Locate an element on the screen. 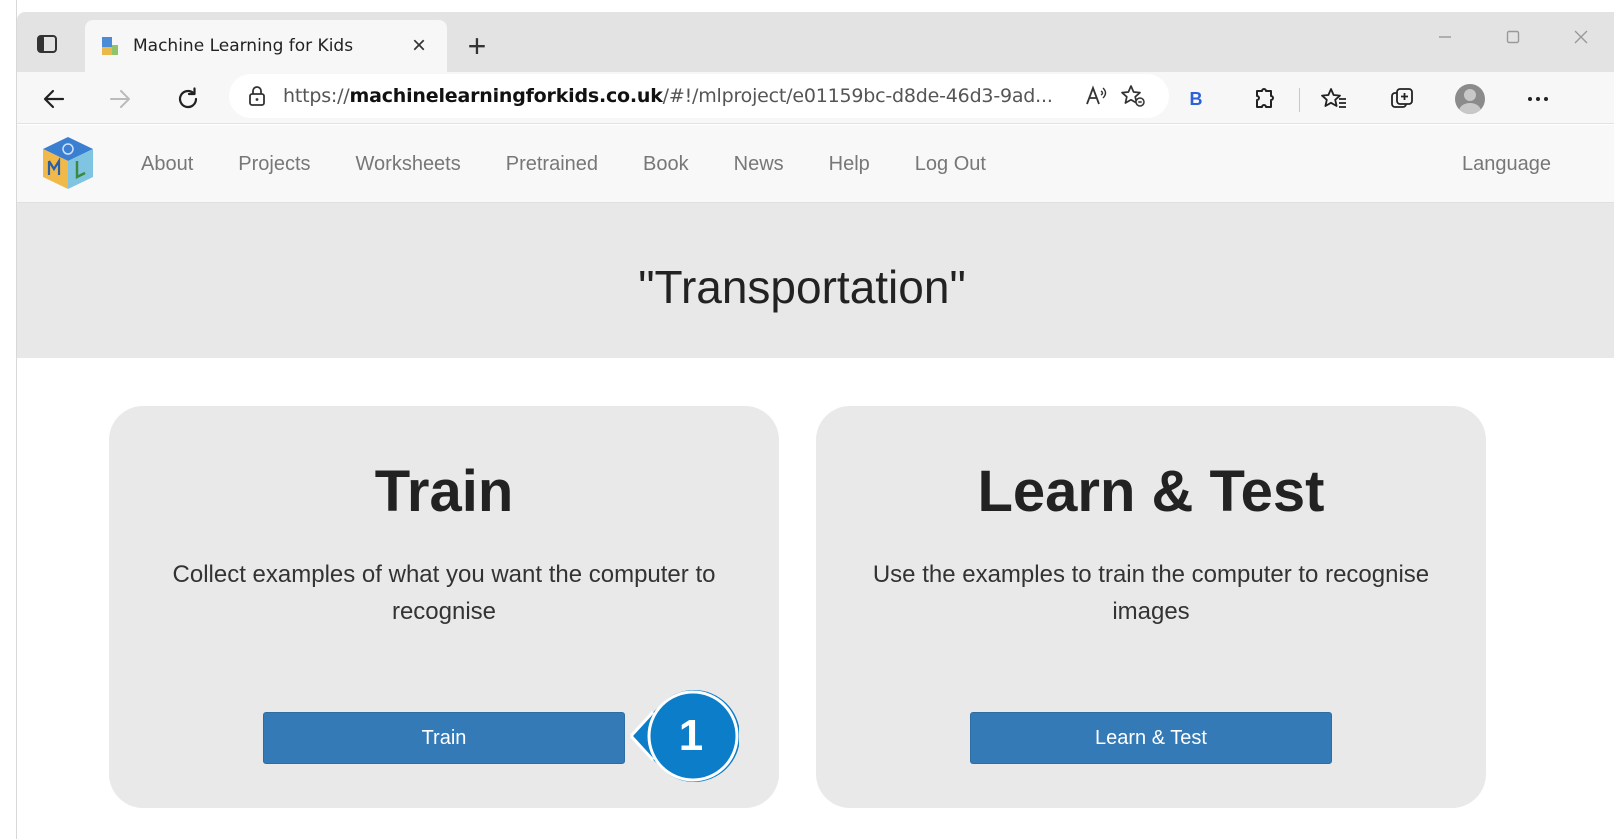 This screenshot has height=839, width=1614. maximize-icon is located at coordinates (1513, 37).